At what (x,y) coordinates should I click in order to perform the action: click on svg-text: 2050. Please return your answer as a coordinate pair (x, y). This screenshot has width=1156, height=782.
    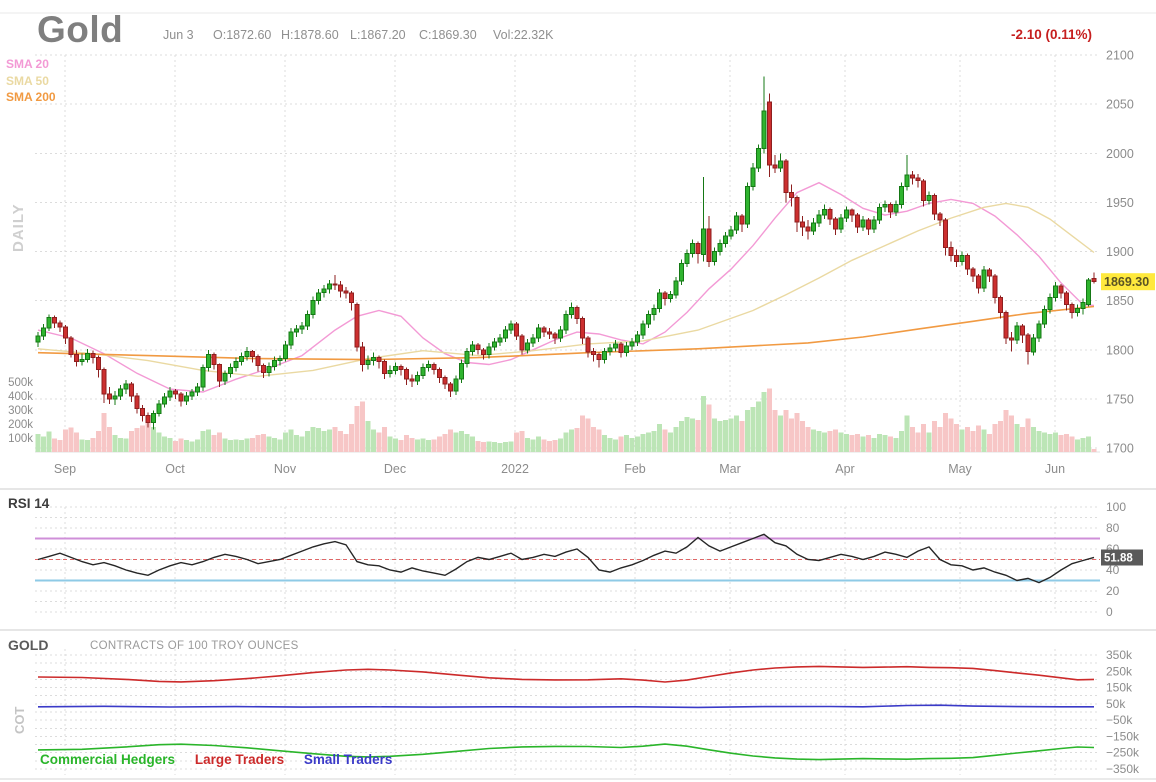
    Looking at the image, I should click on (1120, 105).